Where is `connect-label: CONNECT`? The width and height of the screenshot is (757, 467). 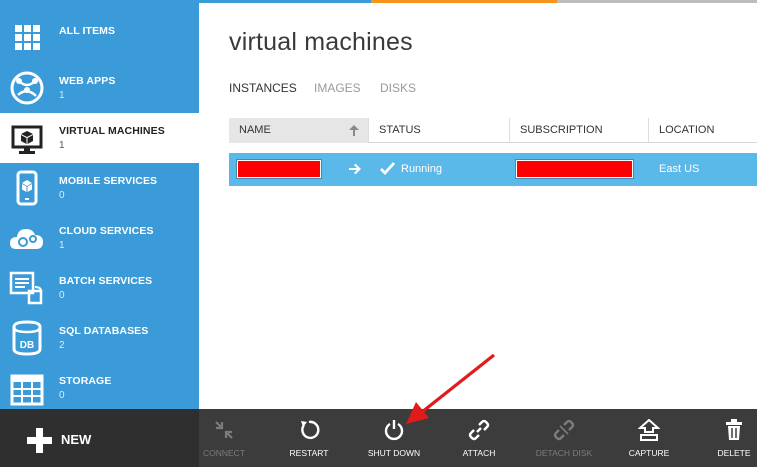 connect-label: CONNECT is located at coordinates (224, 453).